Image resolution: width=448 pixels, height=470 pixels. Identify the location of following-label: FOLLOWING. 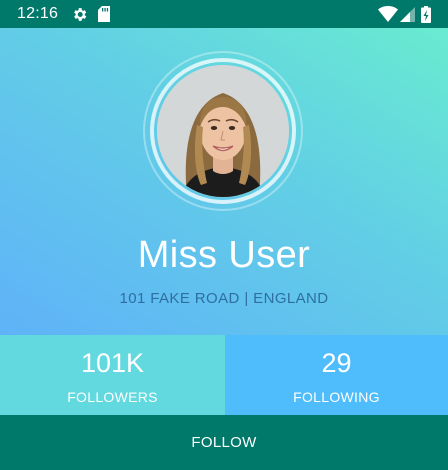
(336, 397).